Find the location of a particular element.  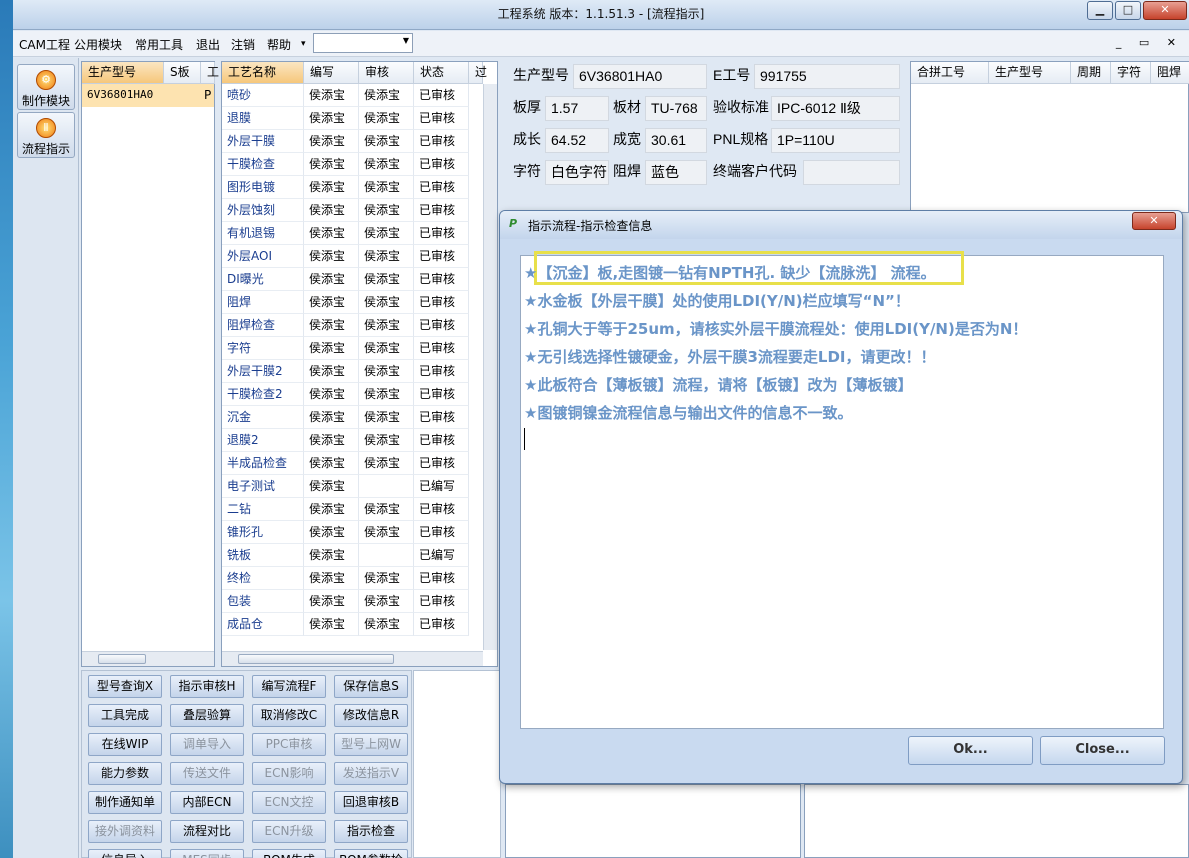

action-button: 接外调资料 is located at coordinates (125, 831).